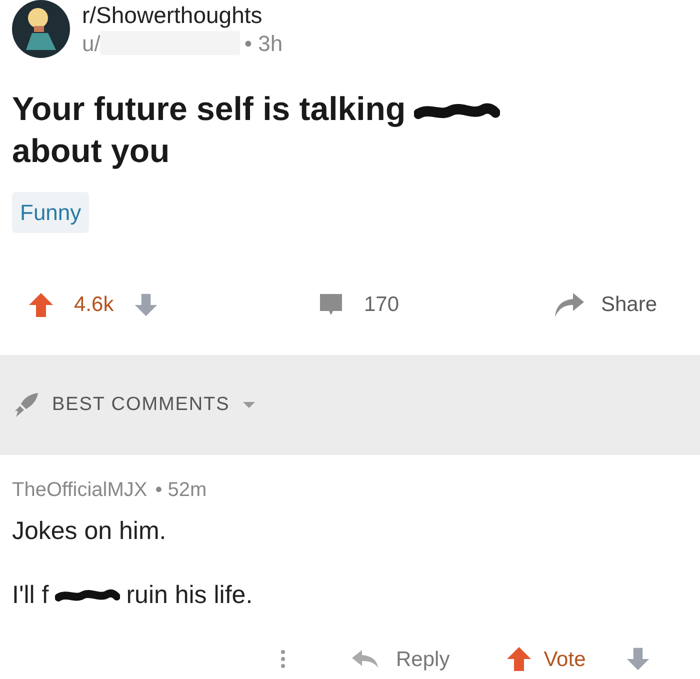 This screenshot has width=700, height=679. Describe the element at coordinates (91, 151) in the screenshot. I see `post-title: about you` at that location.